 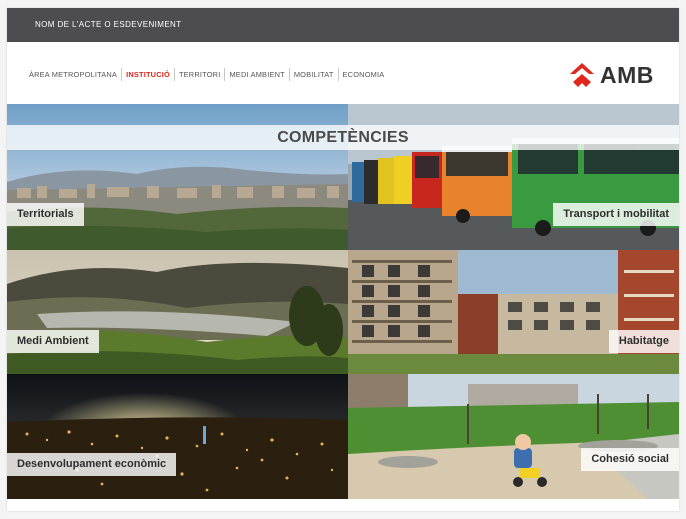 I want to click on tile-habitatge: Habitatge, so click(x=513, y=312).